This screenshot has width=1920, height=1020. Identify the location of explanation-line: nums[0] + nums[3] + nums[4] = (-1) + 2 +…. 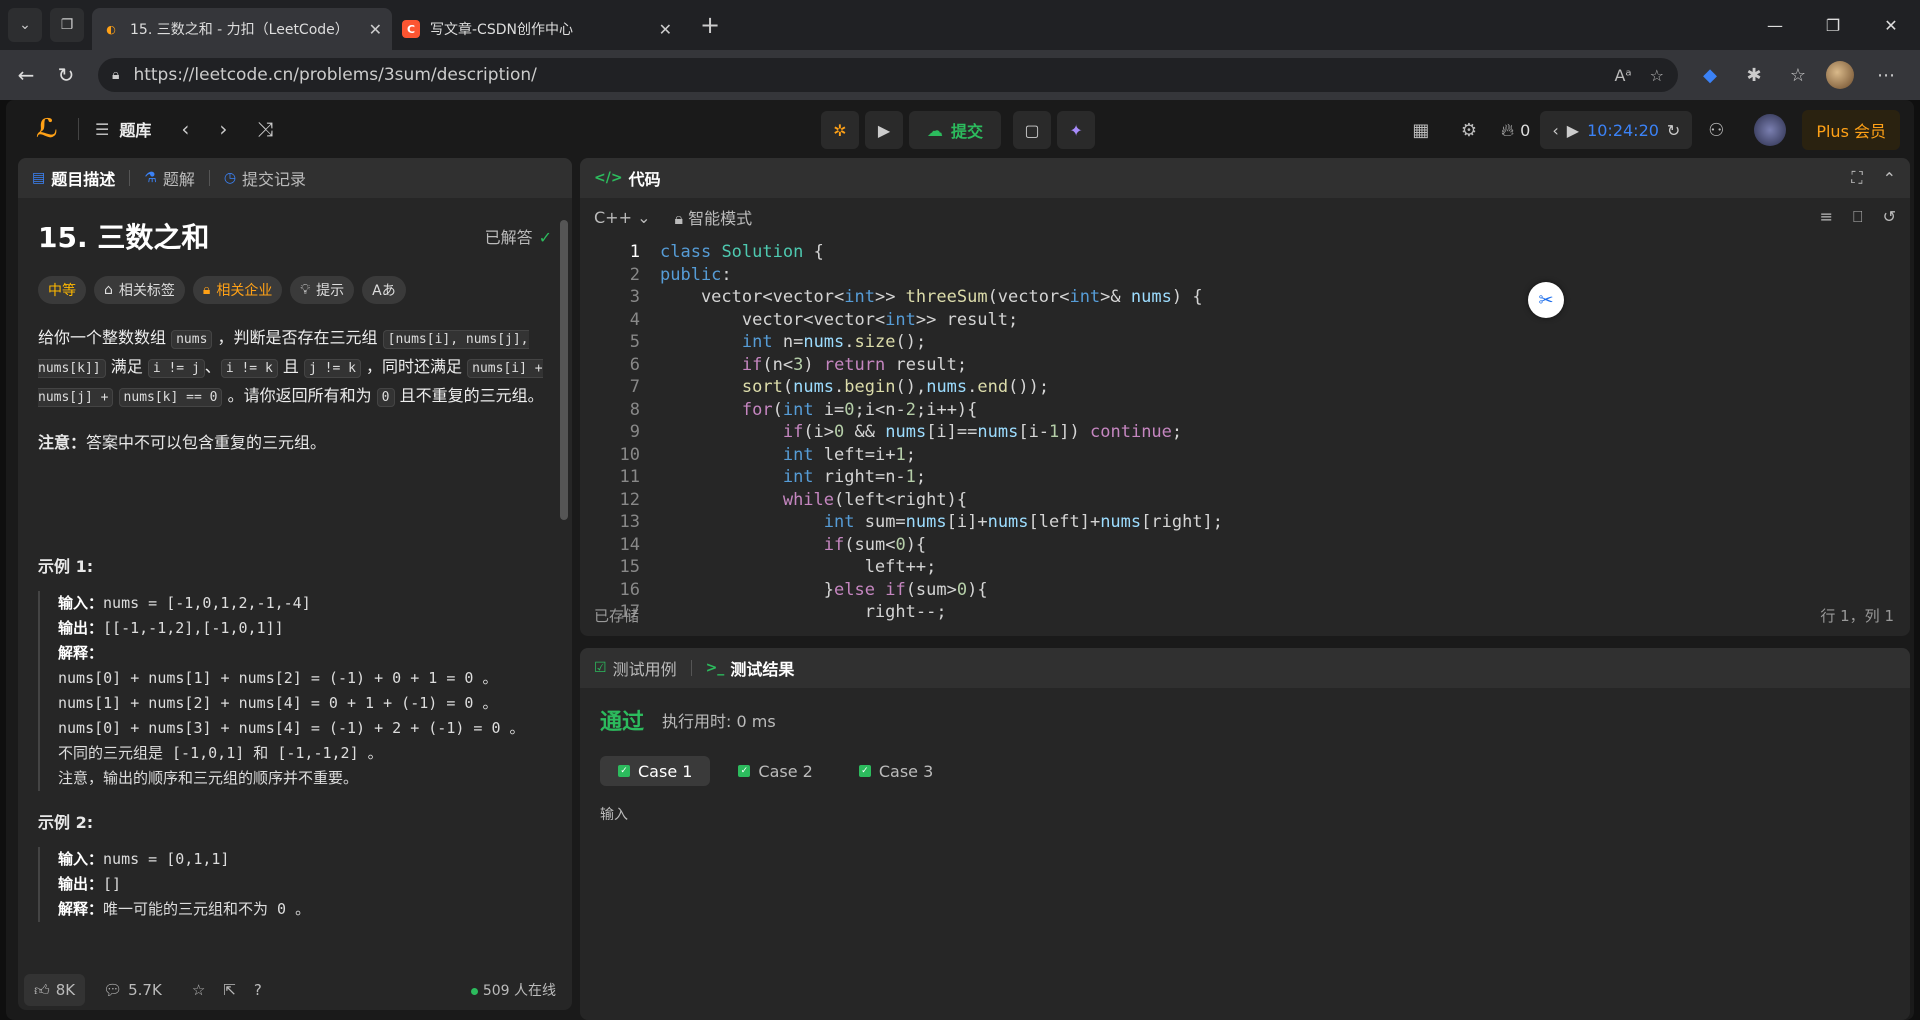
(291, 728).